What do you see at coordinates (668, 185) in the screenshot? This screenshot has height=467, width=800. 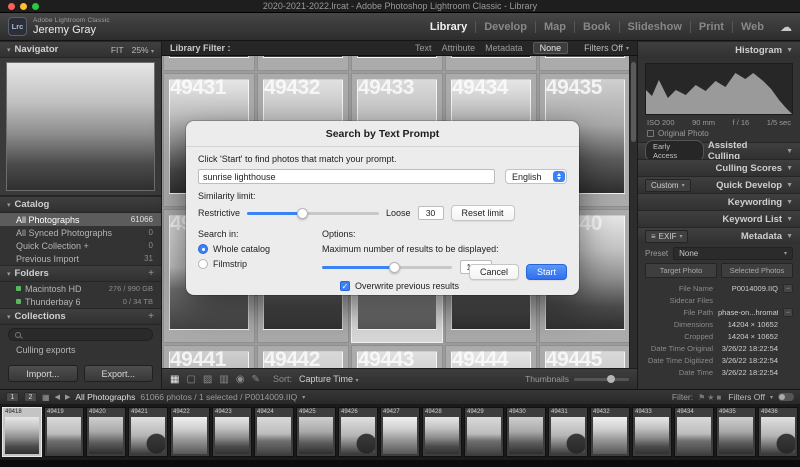 I see `quick-develop-preset-select: Custom ▾` at bounding box center [668, 185].